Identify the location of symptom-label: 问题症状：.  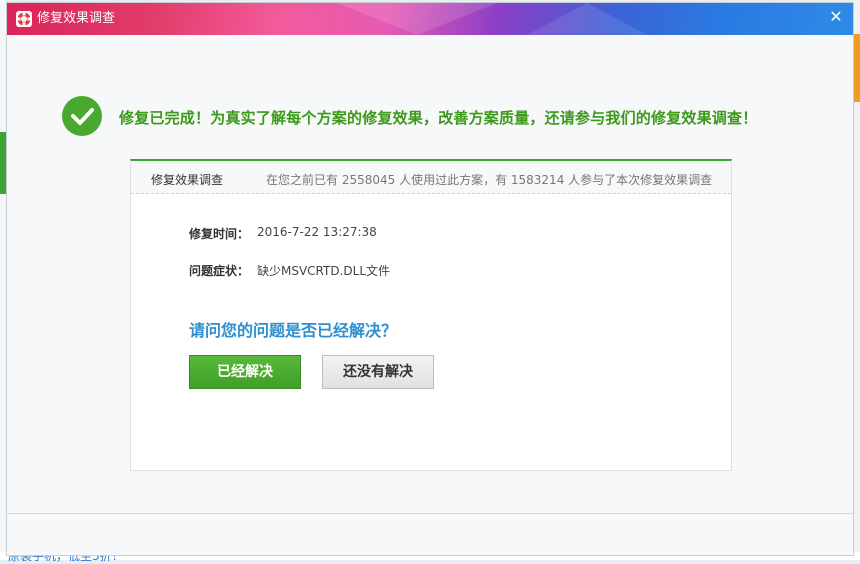
(219, 271).